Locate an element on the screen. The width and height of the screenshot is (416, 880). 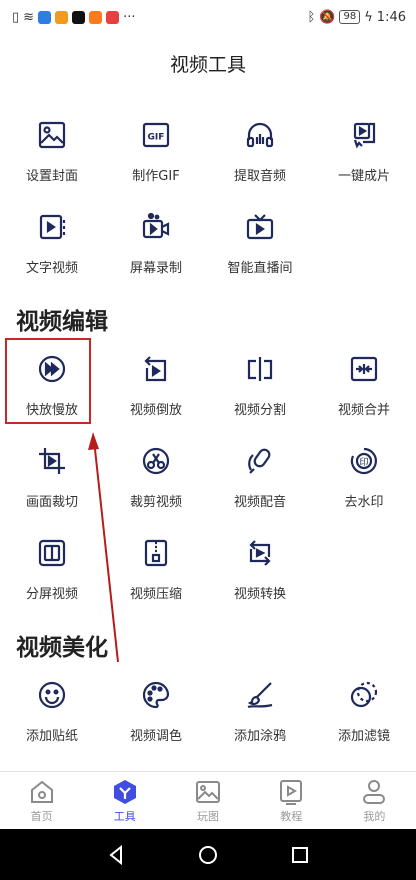
text-video-icon is located at coordinates (52, 227).